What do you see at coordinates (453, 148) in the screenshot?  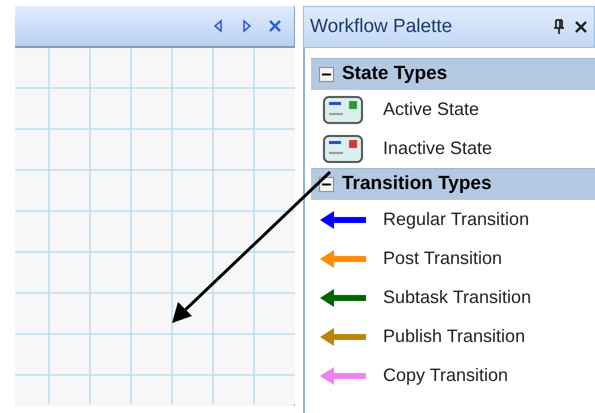 I see `palette-item: Inactive State` at bounding box center [453, 148].